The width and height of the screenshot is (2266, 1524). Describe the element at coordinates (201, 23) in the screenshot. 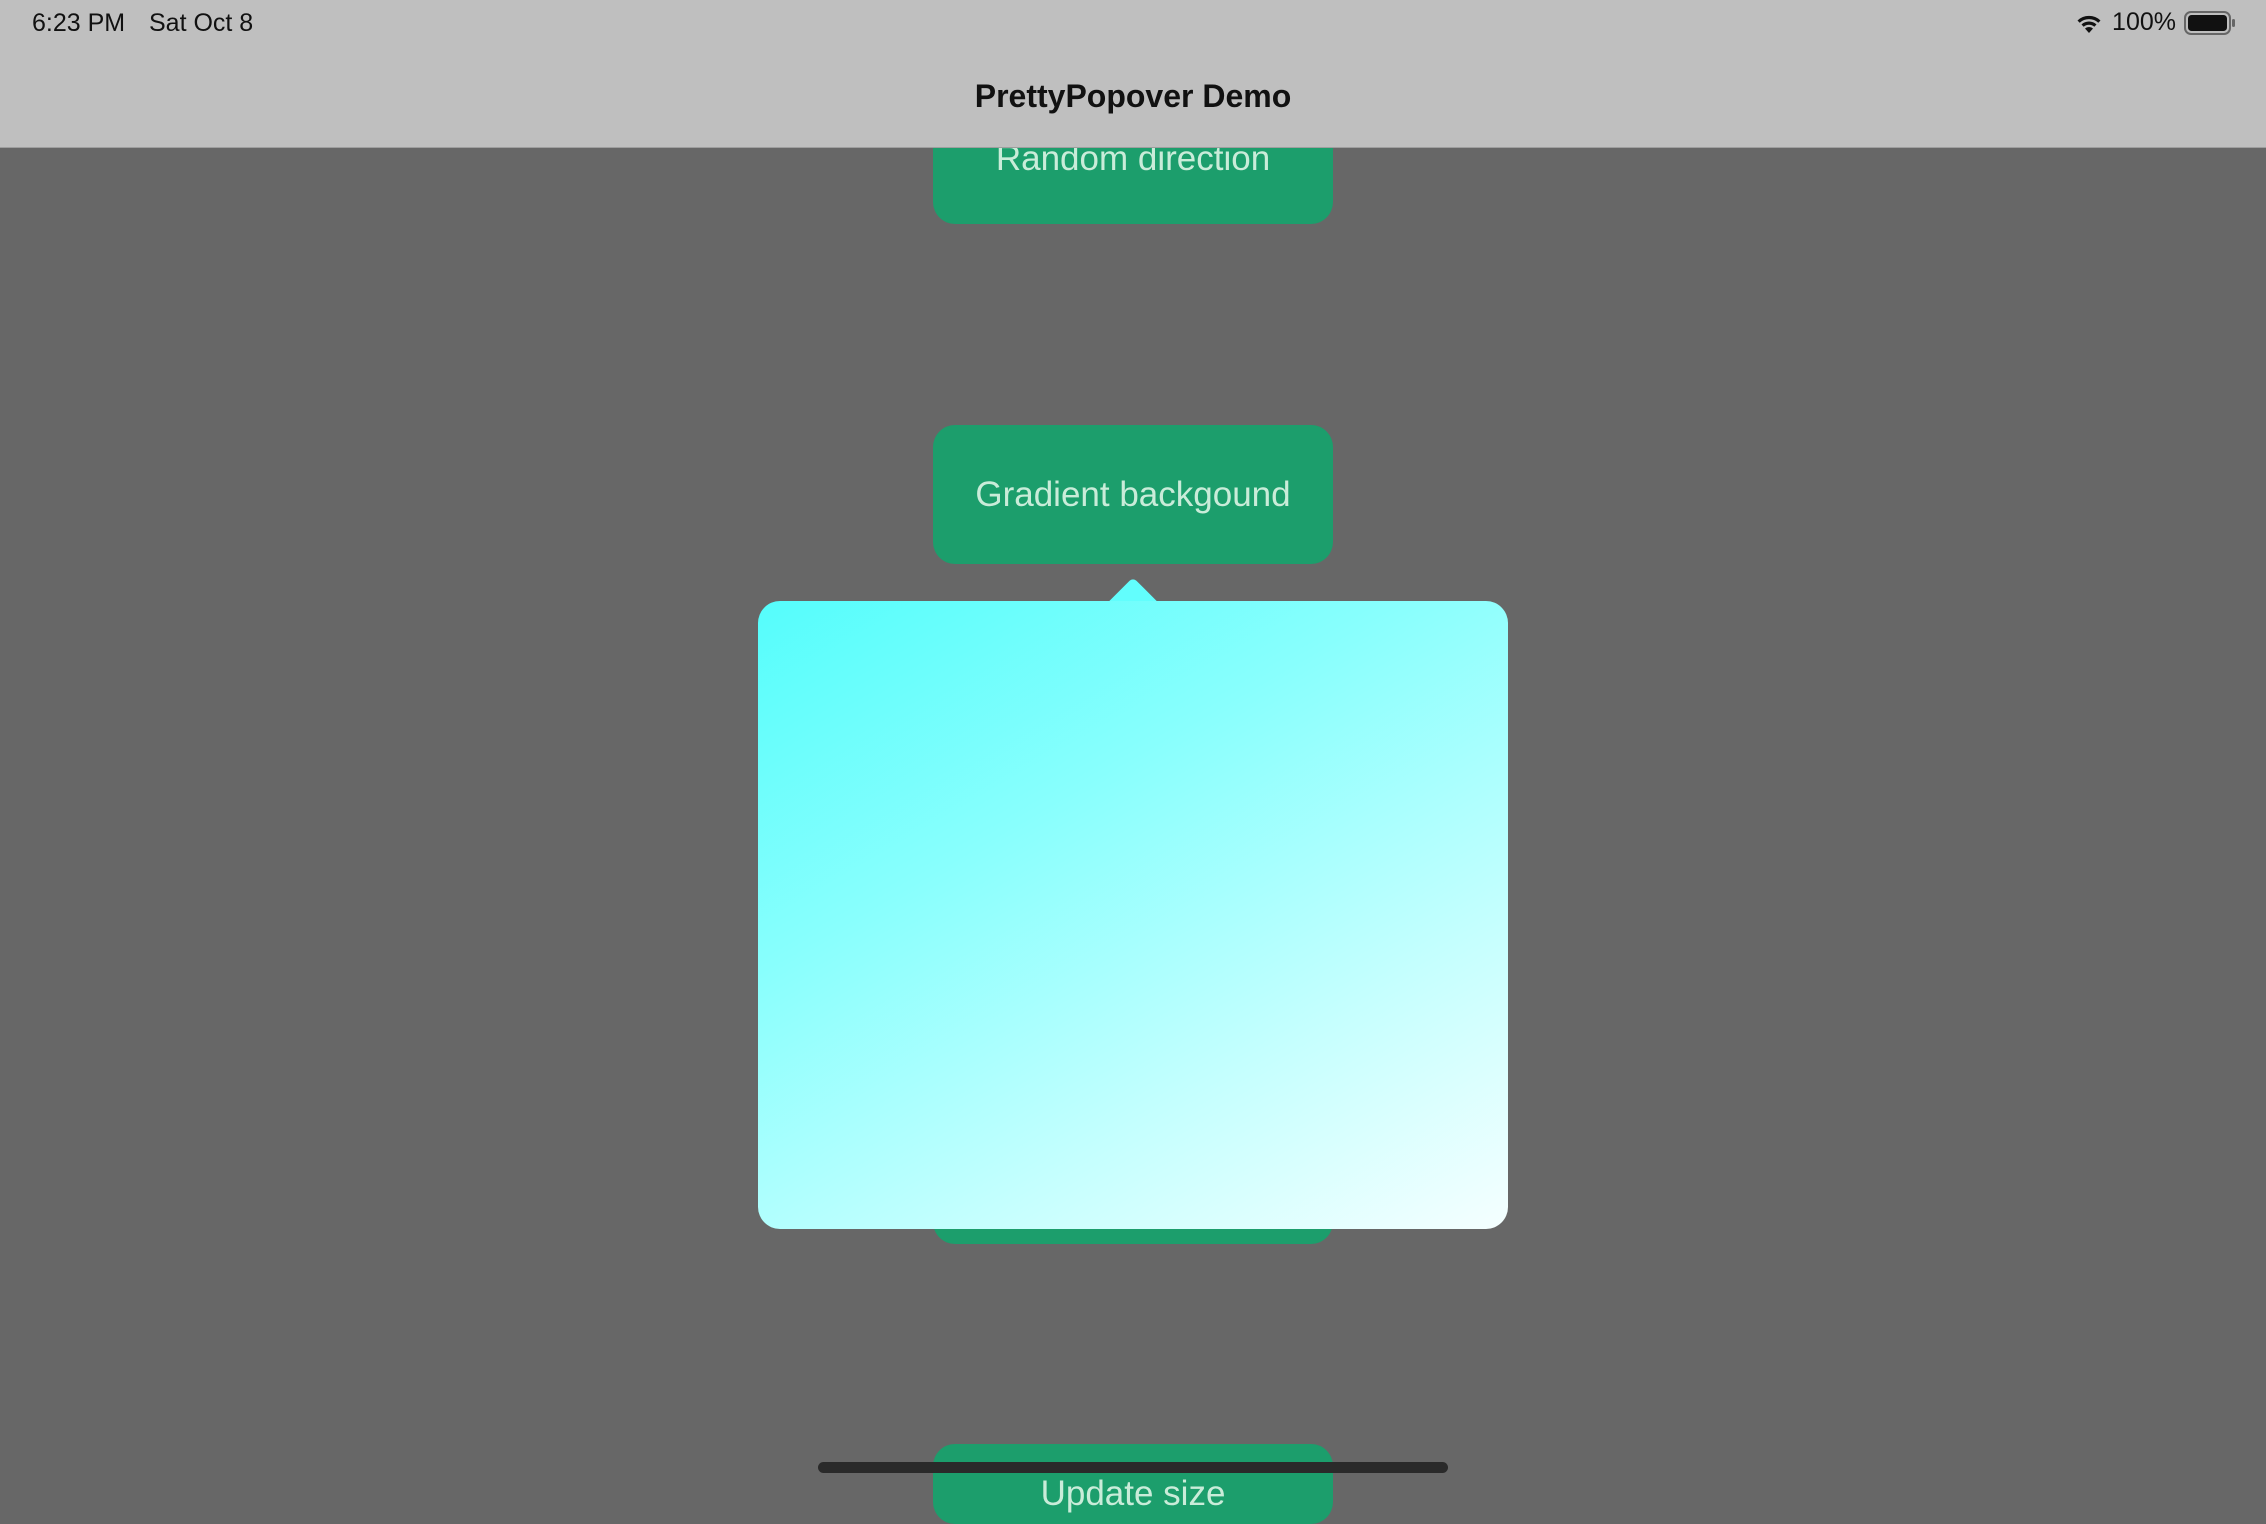

I see `status-date: Sat Oct 8` at that location.